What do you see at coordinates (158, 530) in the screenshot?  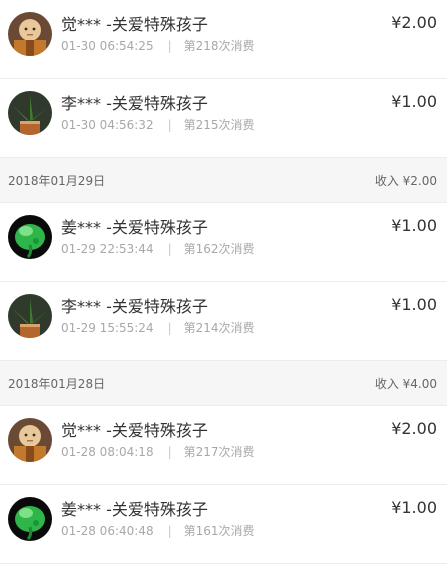 I see `transaction-meta: 01-28 06:40:48 | 第161次消费` at bounding box center [158, 530].